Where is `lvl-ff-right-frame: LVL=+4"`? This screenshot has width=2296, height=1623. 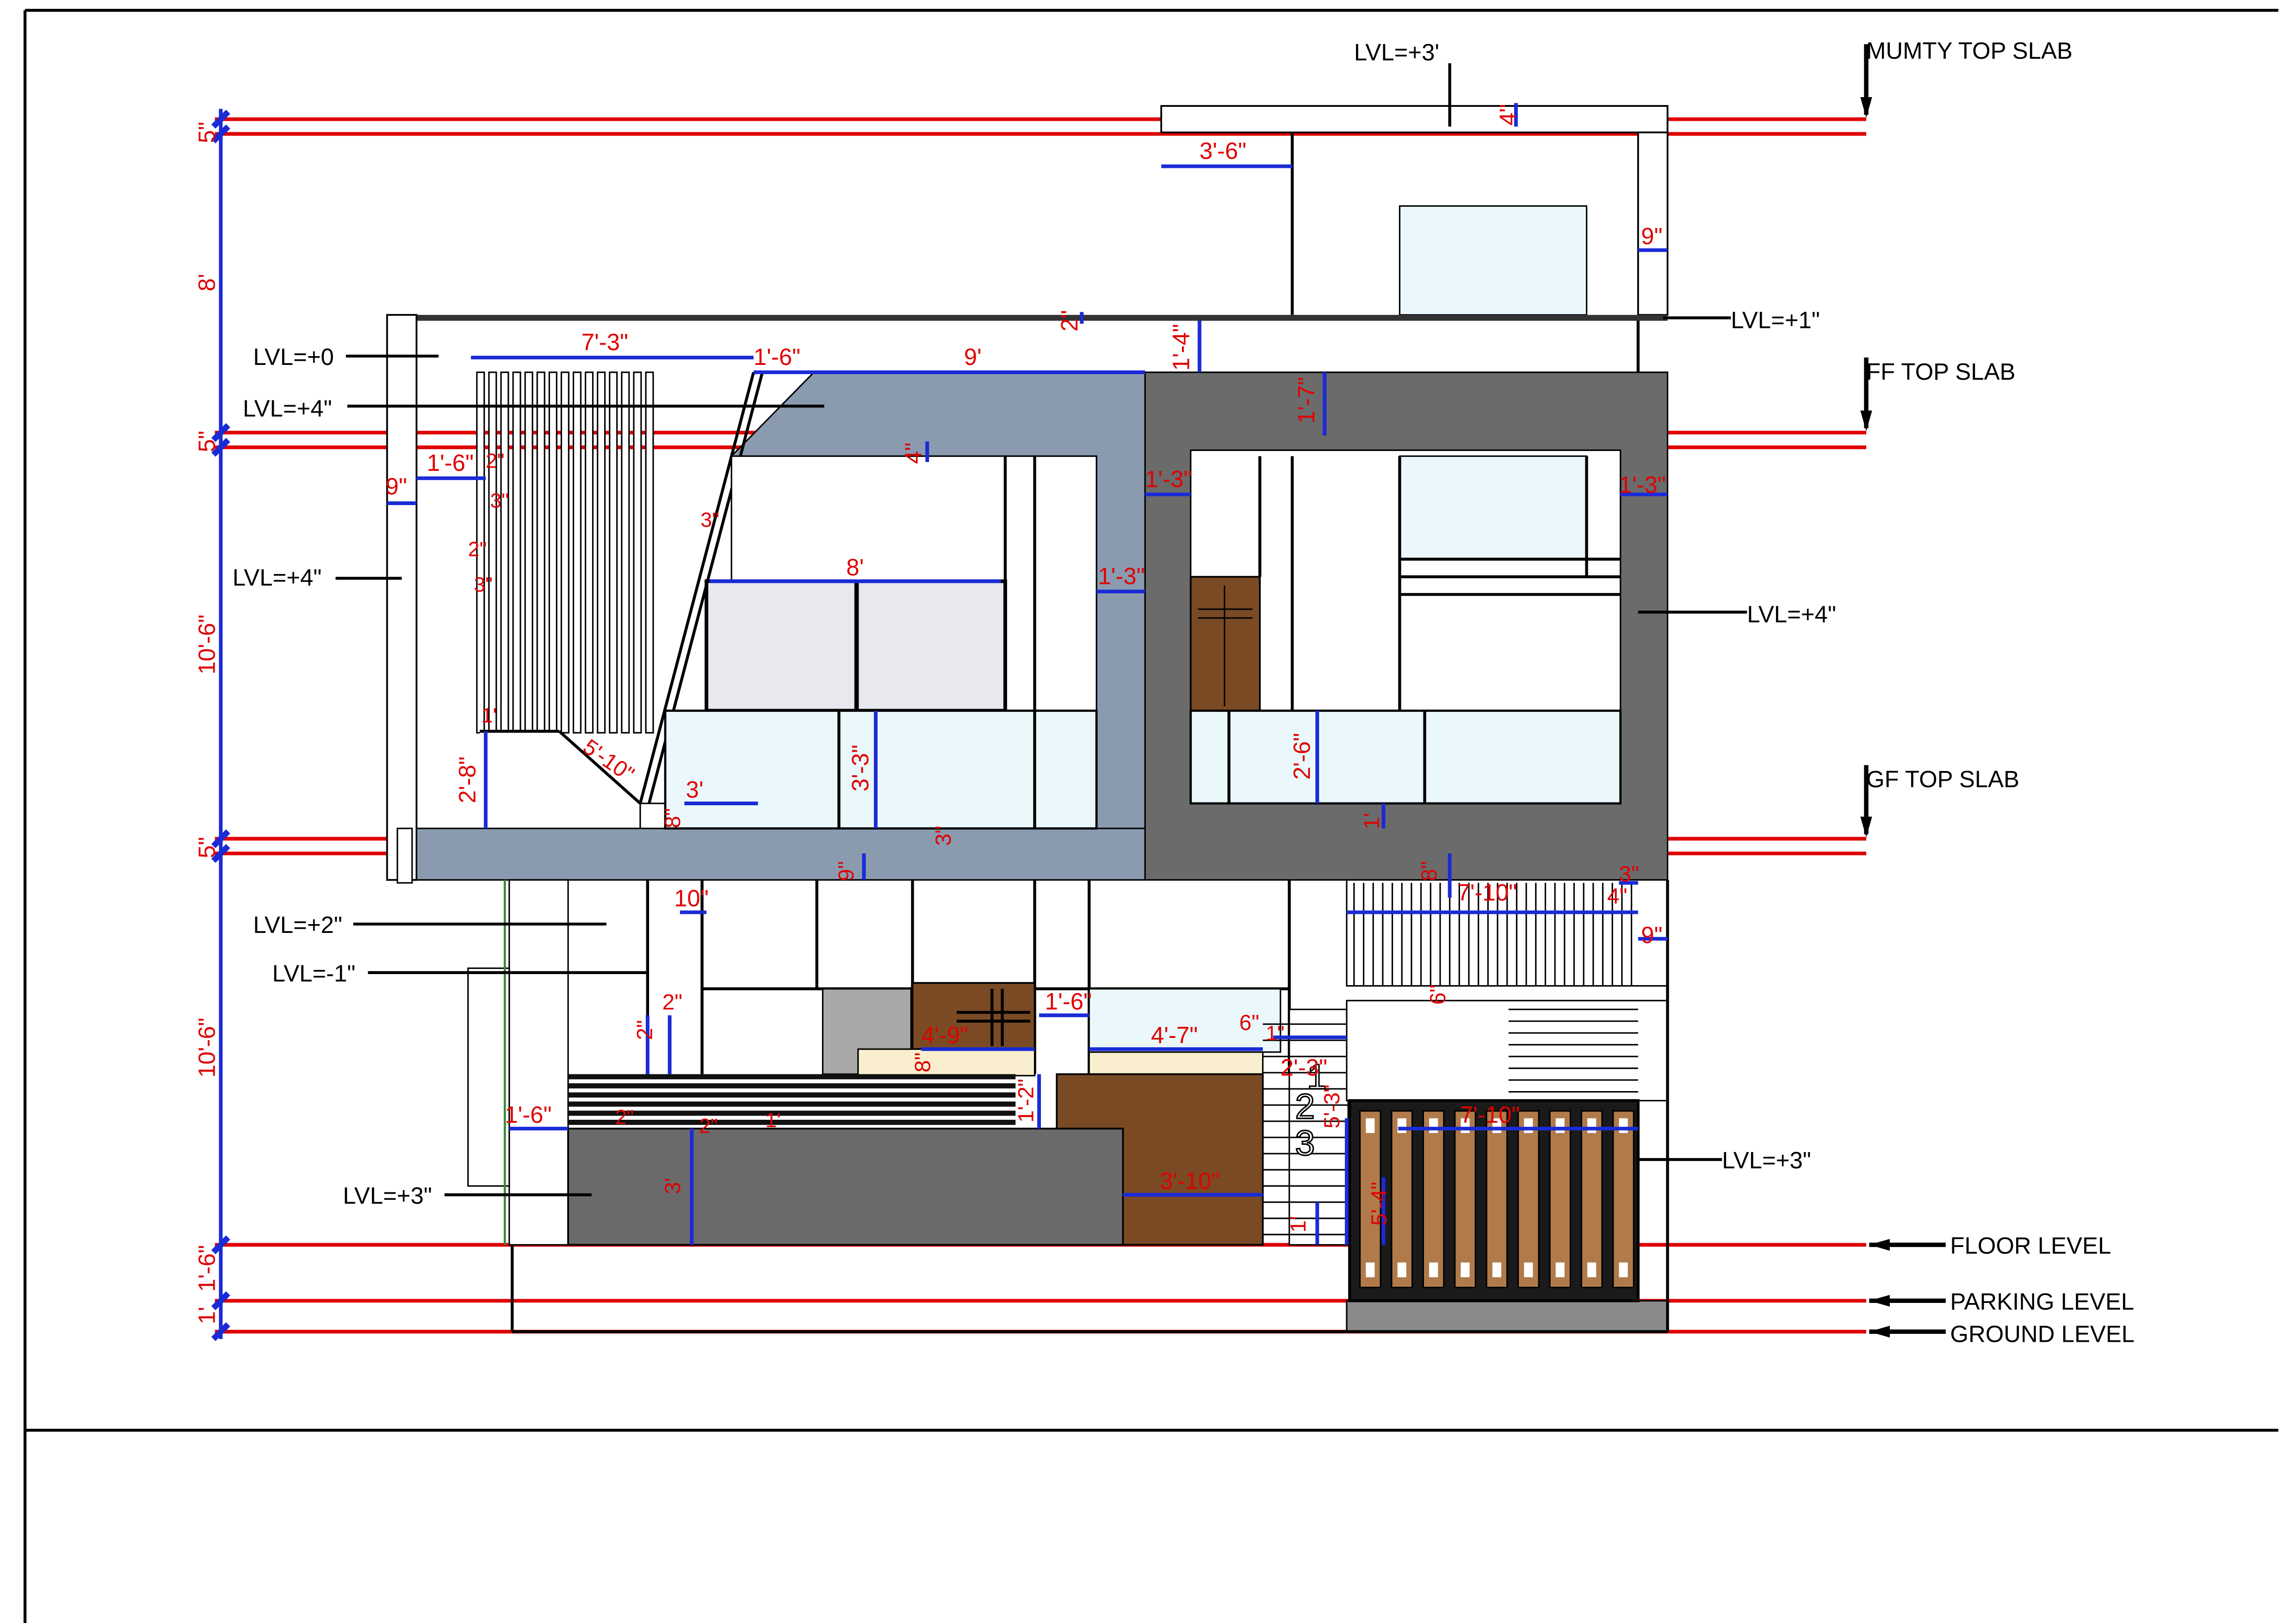
lvl-ff-right-frame: LVL=+4" is located at coordinates (1791, 614).